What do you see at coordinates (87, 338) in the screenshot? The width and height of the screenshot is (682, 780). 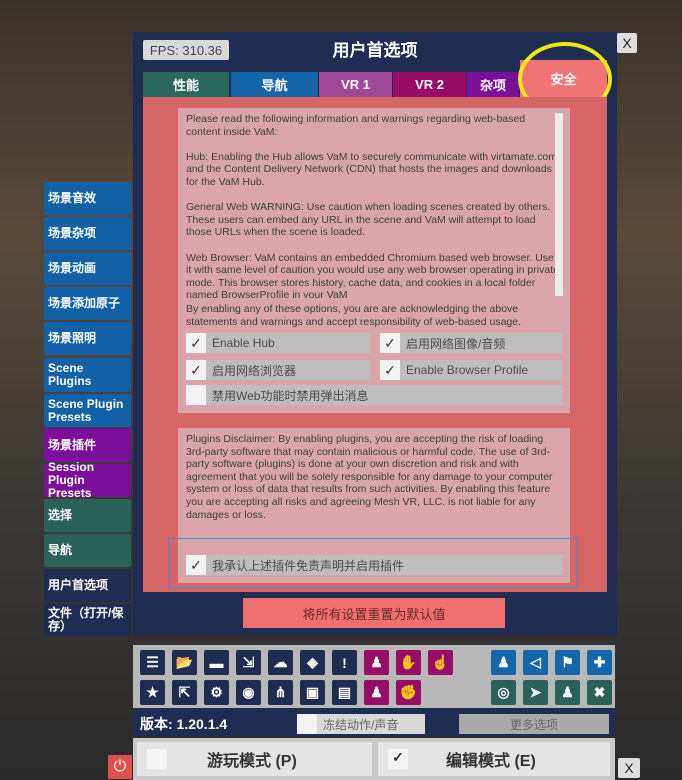 I see `sidebar-item-4: 场景照明` at bounding box center [87, 338].